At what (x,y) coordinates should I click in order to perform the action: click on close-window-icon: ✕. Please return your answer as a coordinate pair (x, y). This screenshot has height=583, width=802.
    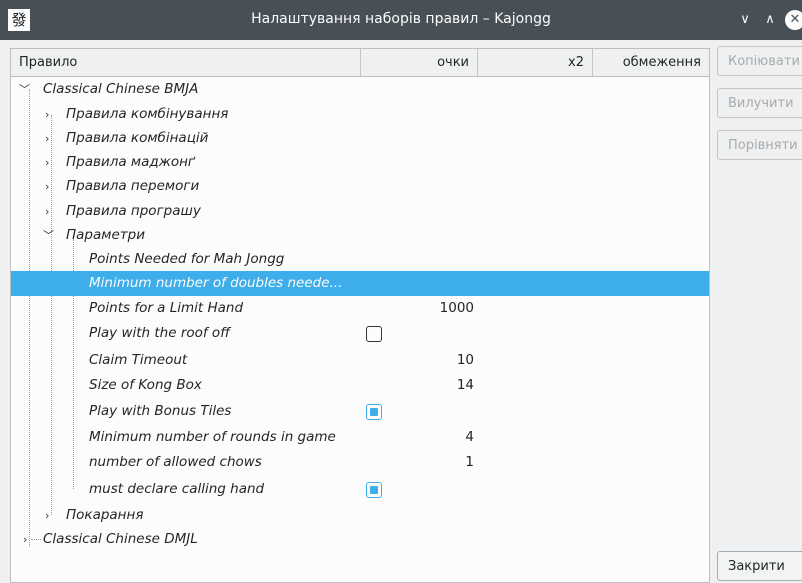
    Looking at the image, I should click on (793, 20).